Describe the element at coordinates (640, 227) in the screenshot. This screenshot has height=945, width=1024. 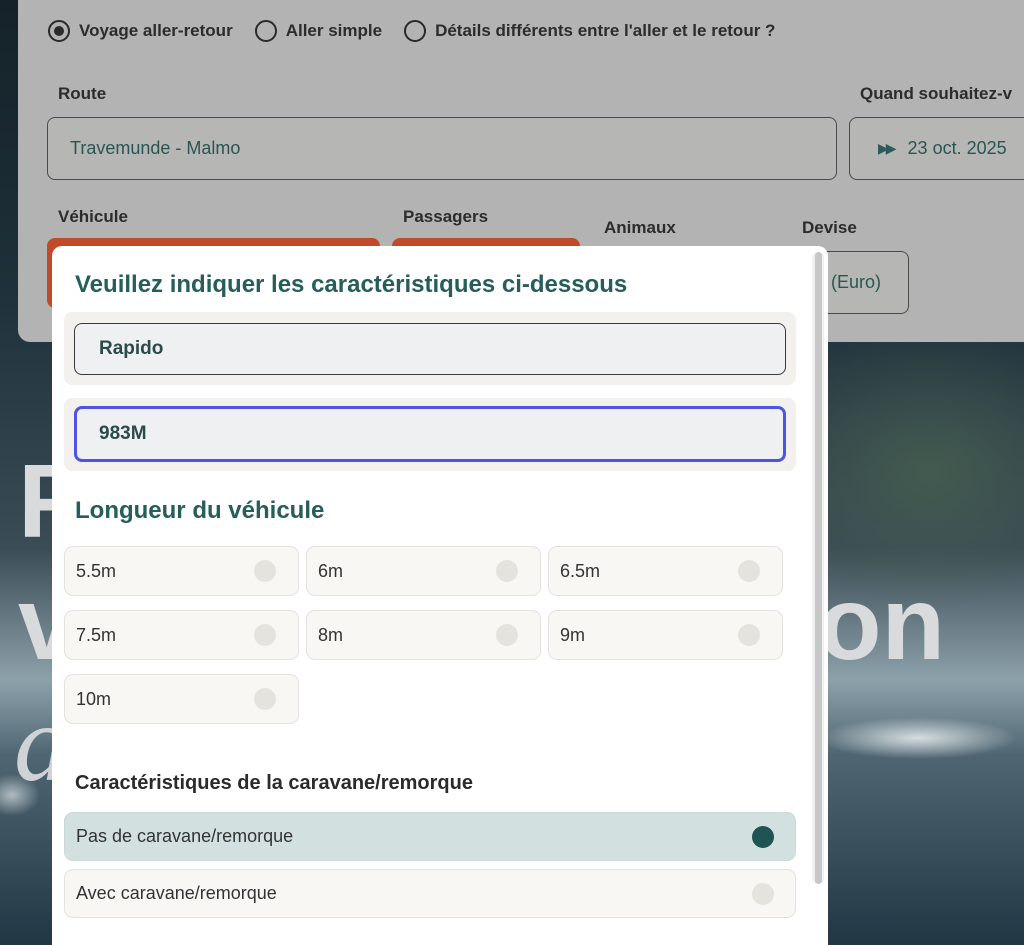
I see `animals-label: Animaux` at that location.